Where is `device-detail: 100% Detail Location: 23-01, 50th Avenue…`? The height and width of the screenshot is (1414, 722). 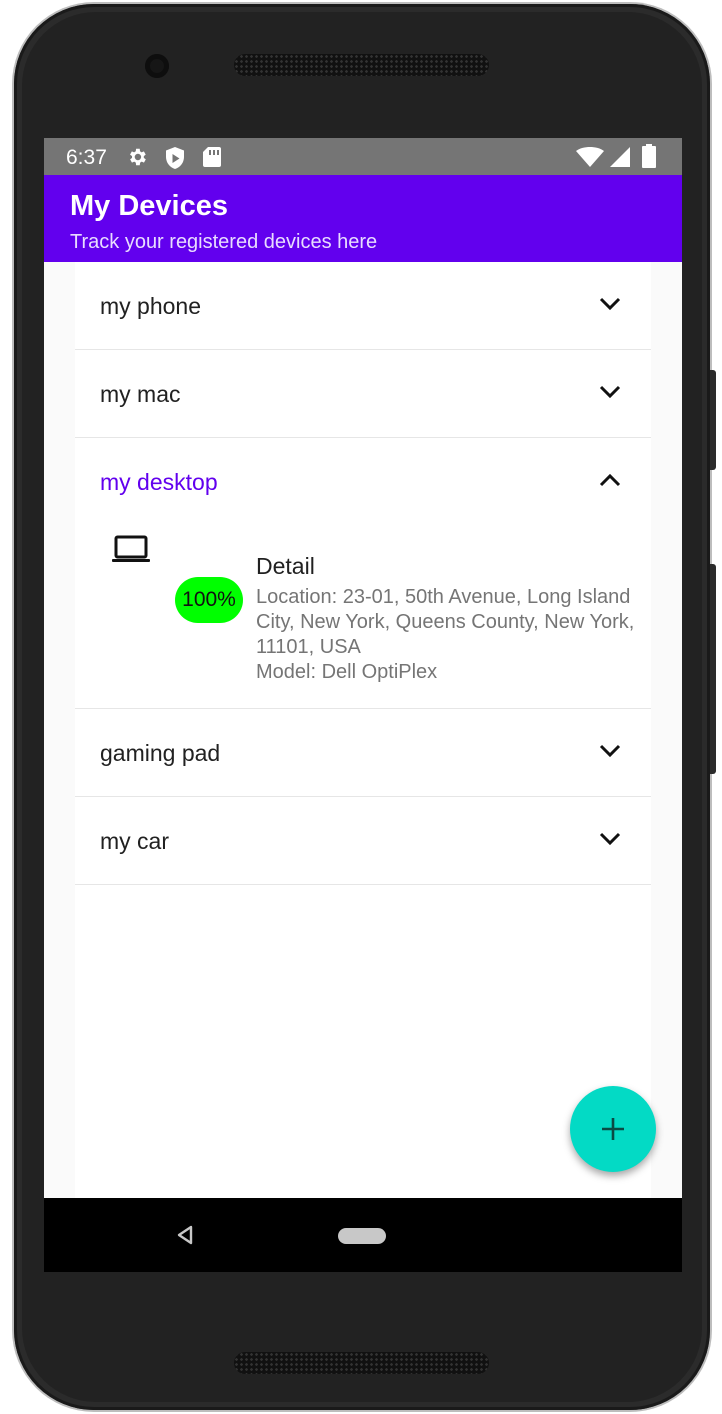 device-detail: 100% Detail Location: 23-01, 50th Avenue… is located at coordinates (363, 616).